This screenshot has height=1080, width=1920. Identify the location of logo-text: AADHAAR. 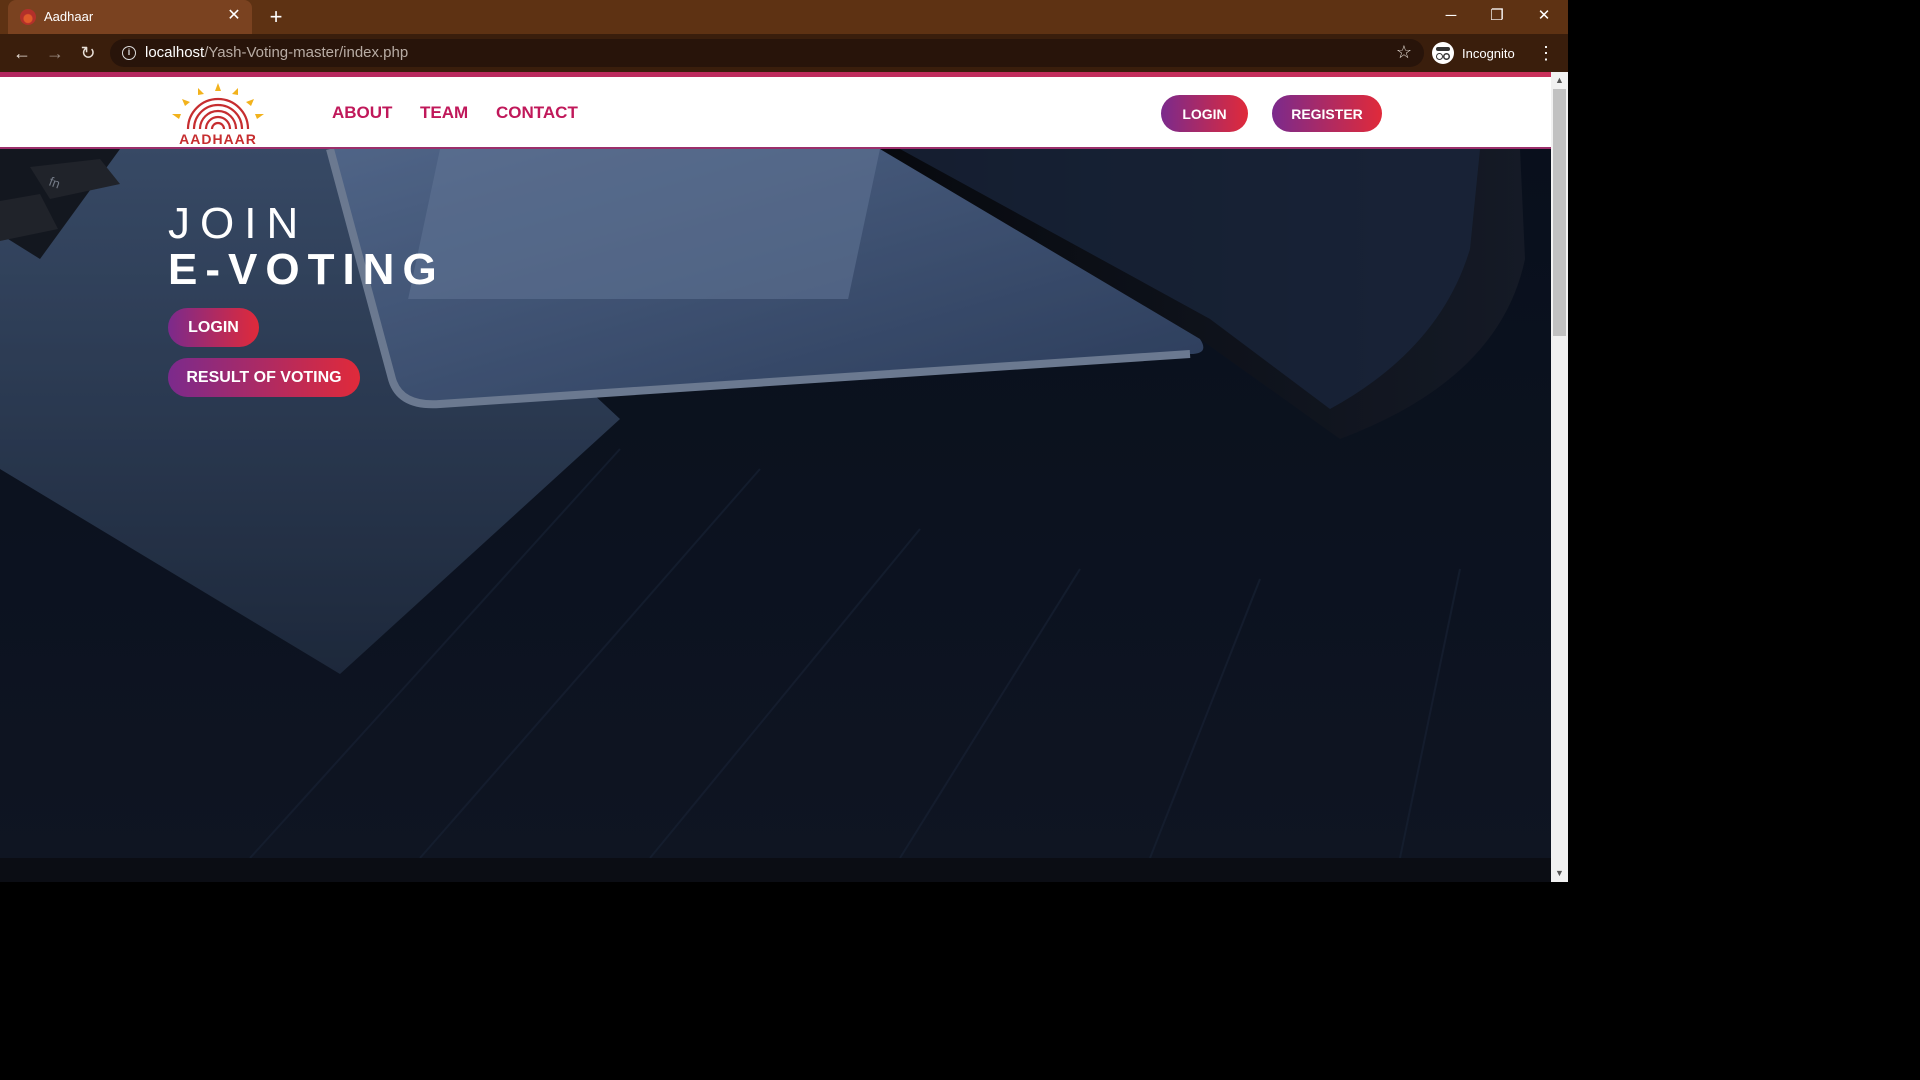
(218, 139).